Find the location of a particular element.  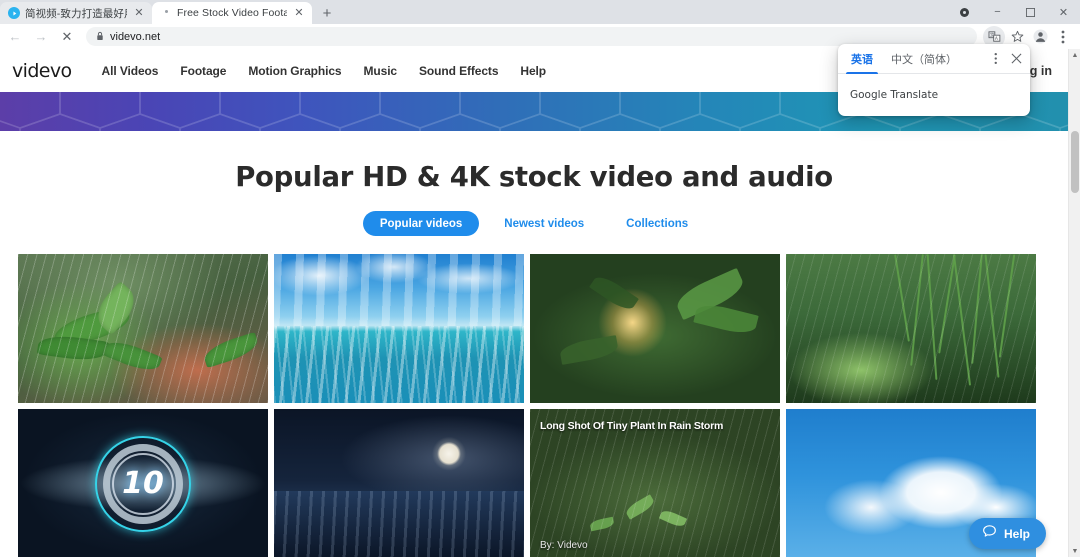

video-card: 10 is located at coordinates (146, 483).